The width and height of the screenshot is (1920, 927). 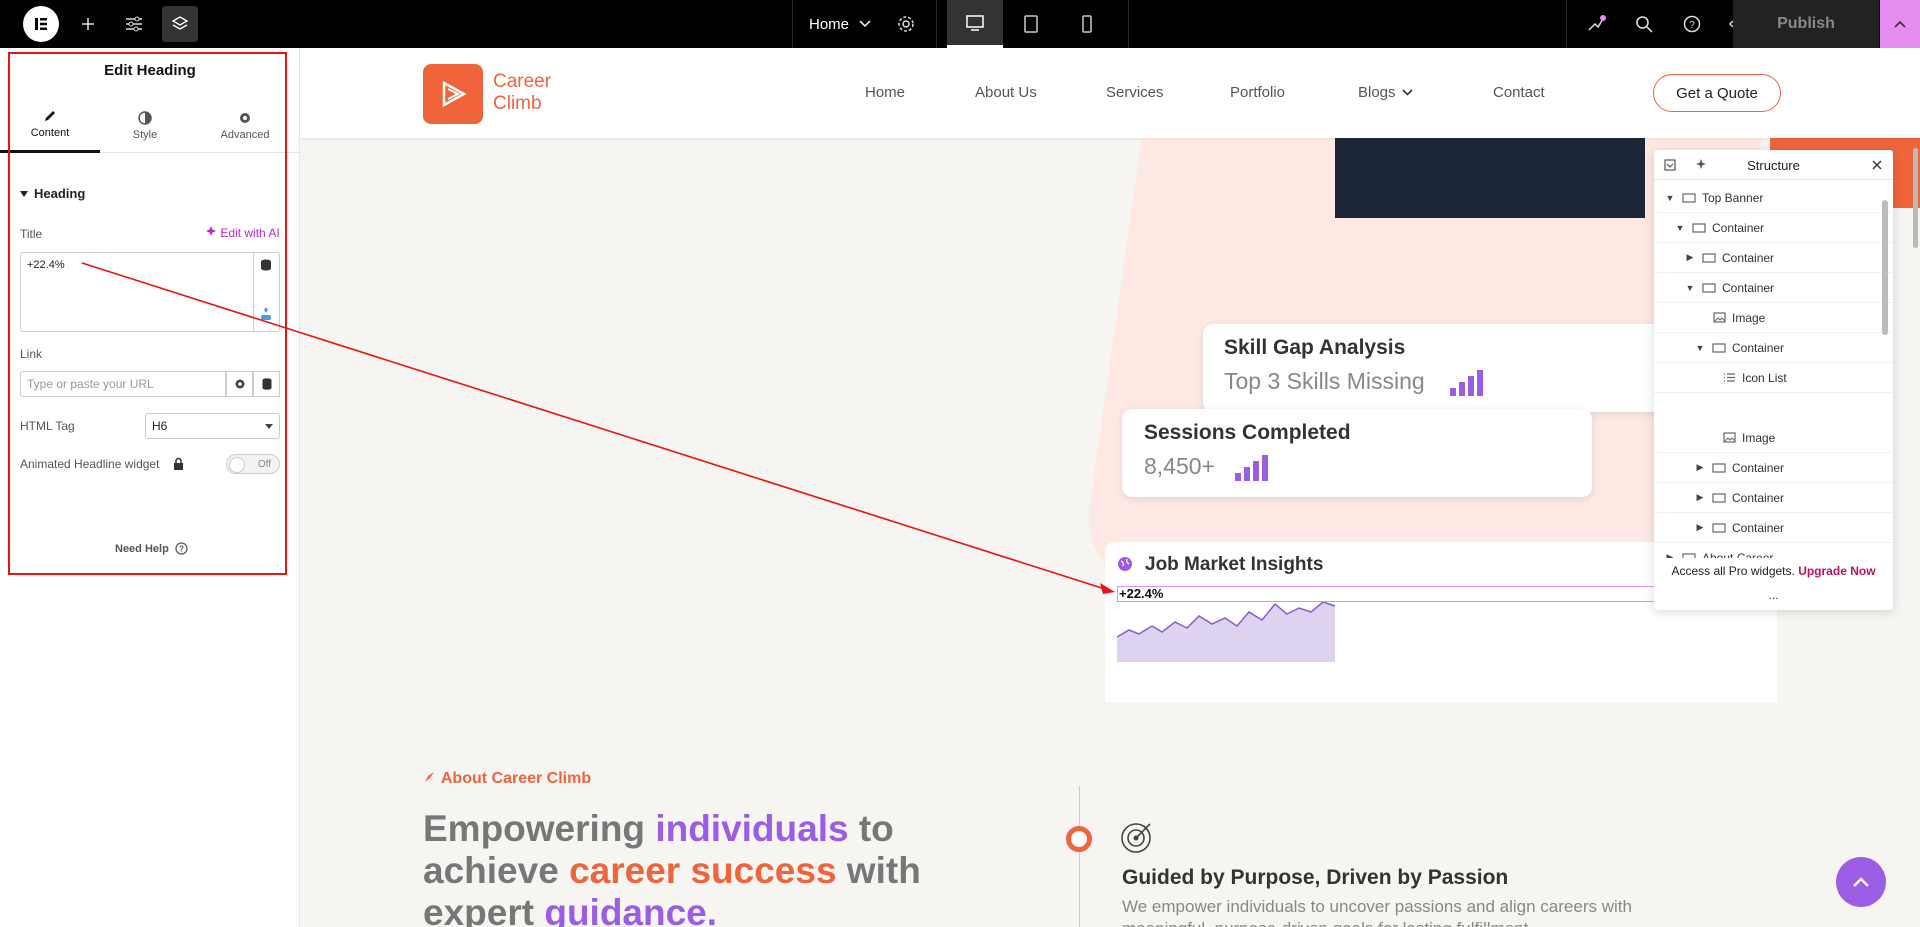 What do you see at coordinates (180, 24) in the screenshot?
I see `layers-icon` at bounding box center [180, 24].